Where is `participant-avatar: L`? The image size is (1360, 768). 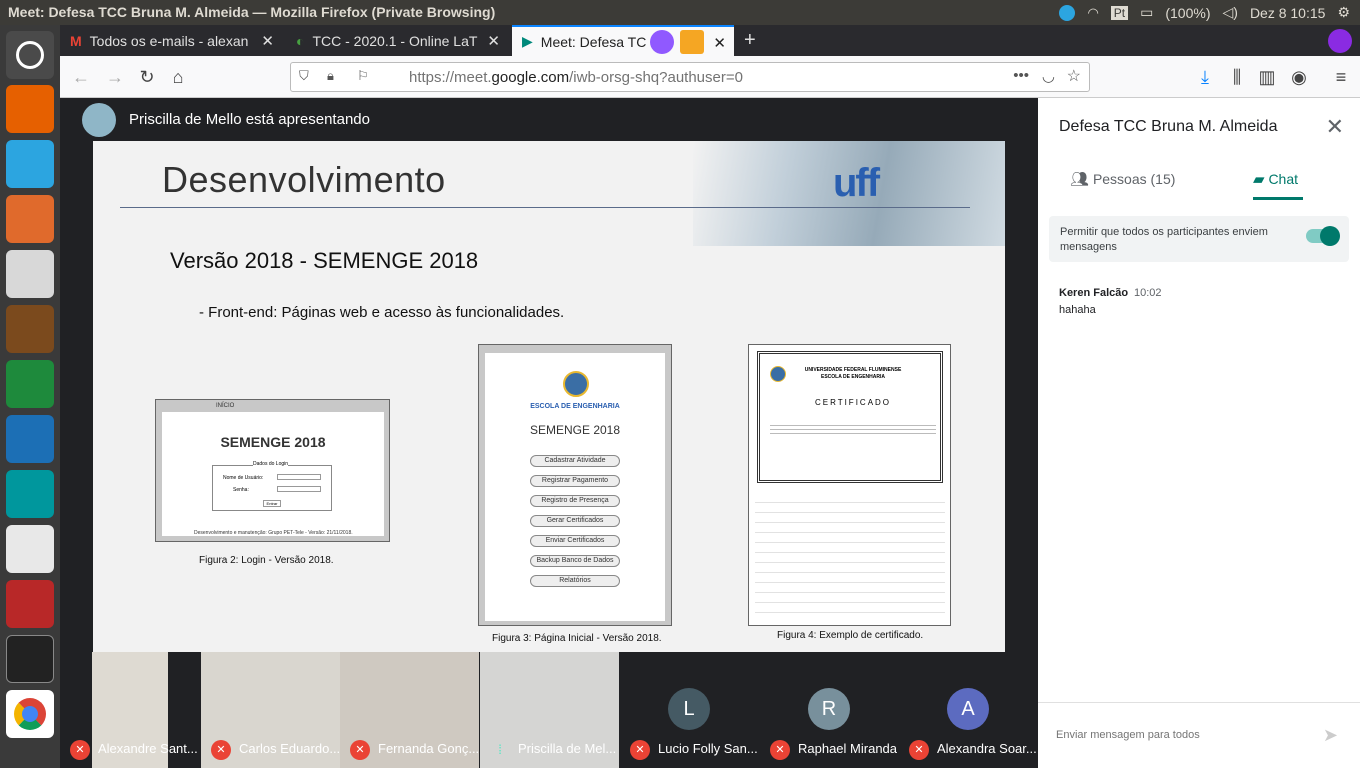
participant-avatar: L is located at coordinates (689, 709).